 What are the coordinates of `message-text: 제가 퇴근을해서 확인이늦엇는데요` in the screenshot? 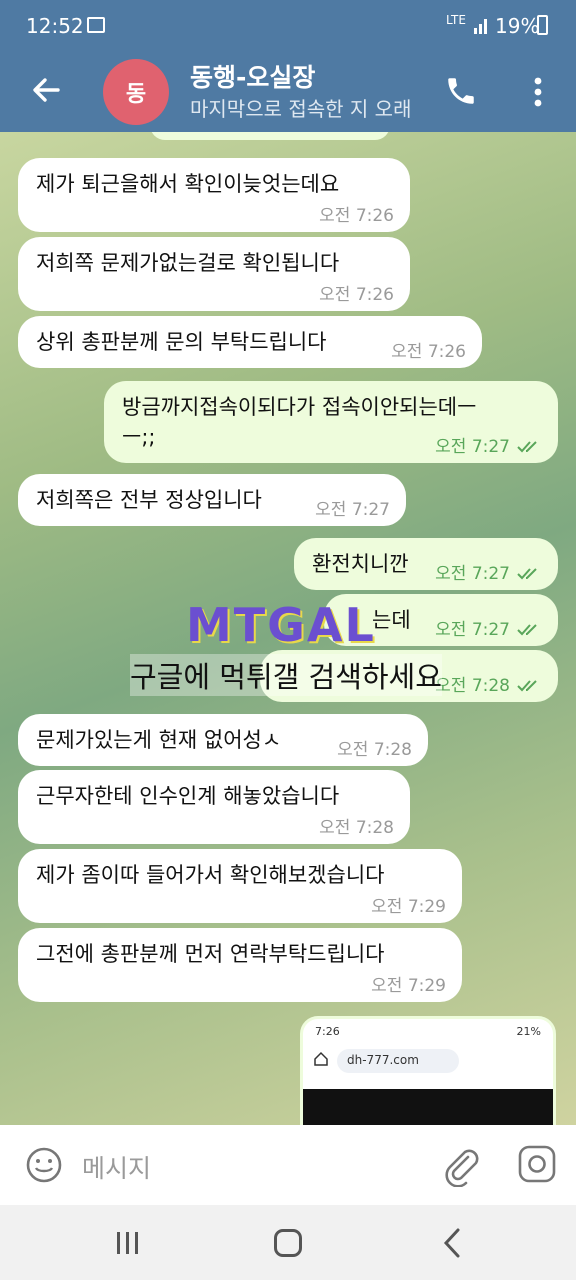 It's located at (188, 184).